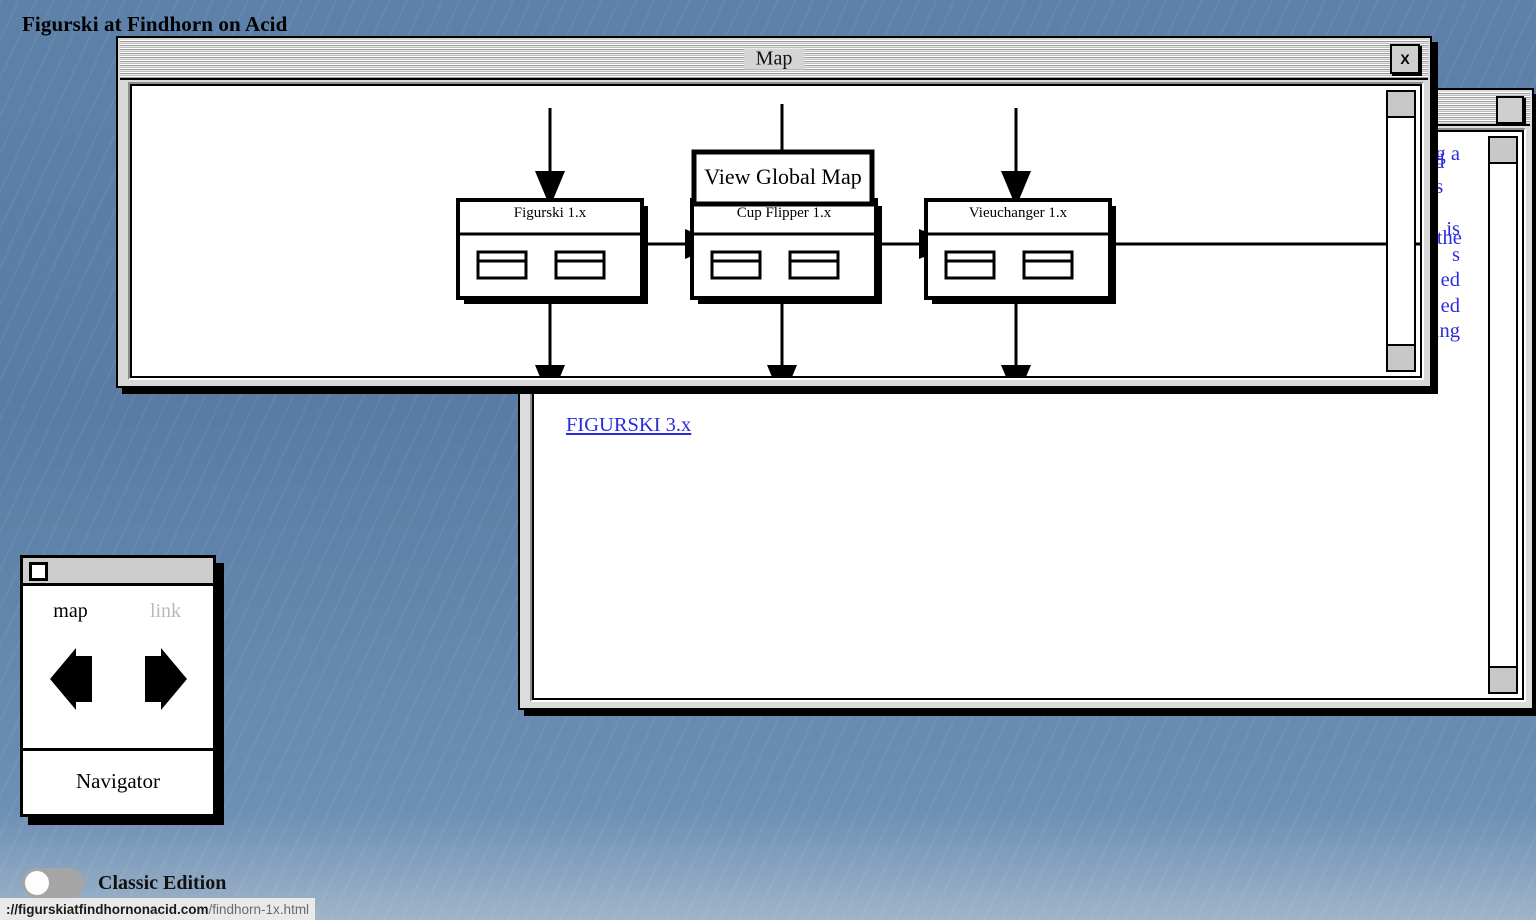 This screenshot has height=920, width=1536. I want to click on navigator-palette: map link Navigator, so click(122, 690).